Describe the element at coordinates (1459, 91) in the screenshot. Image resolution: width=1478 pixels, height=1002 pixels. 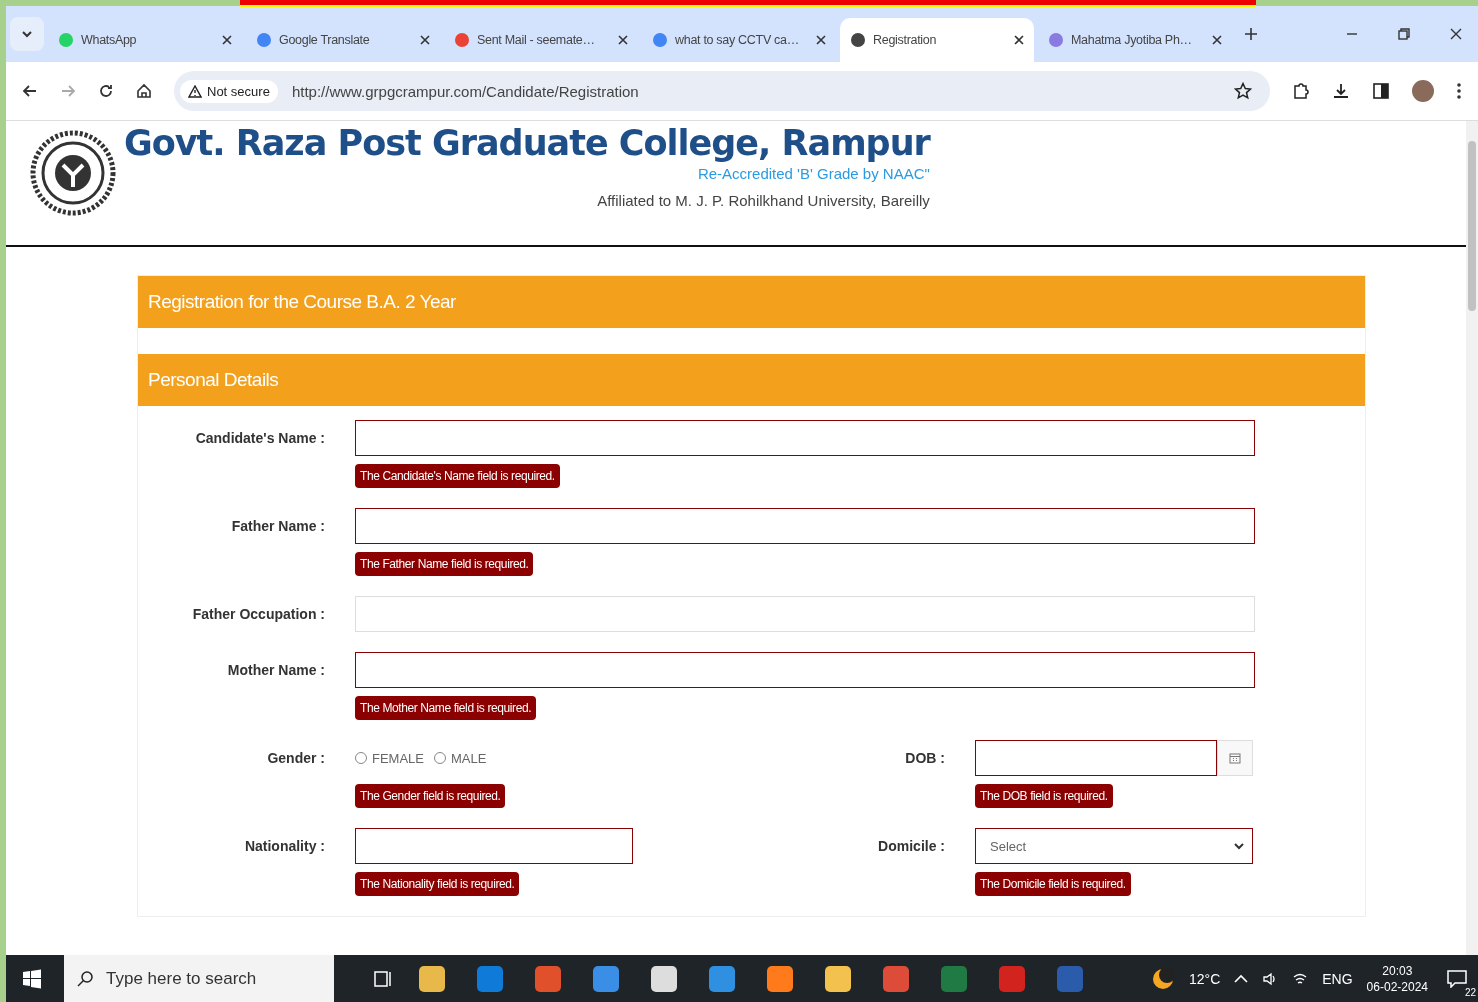
I see `menu-icon` at that location.